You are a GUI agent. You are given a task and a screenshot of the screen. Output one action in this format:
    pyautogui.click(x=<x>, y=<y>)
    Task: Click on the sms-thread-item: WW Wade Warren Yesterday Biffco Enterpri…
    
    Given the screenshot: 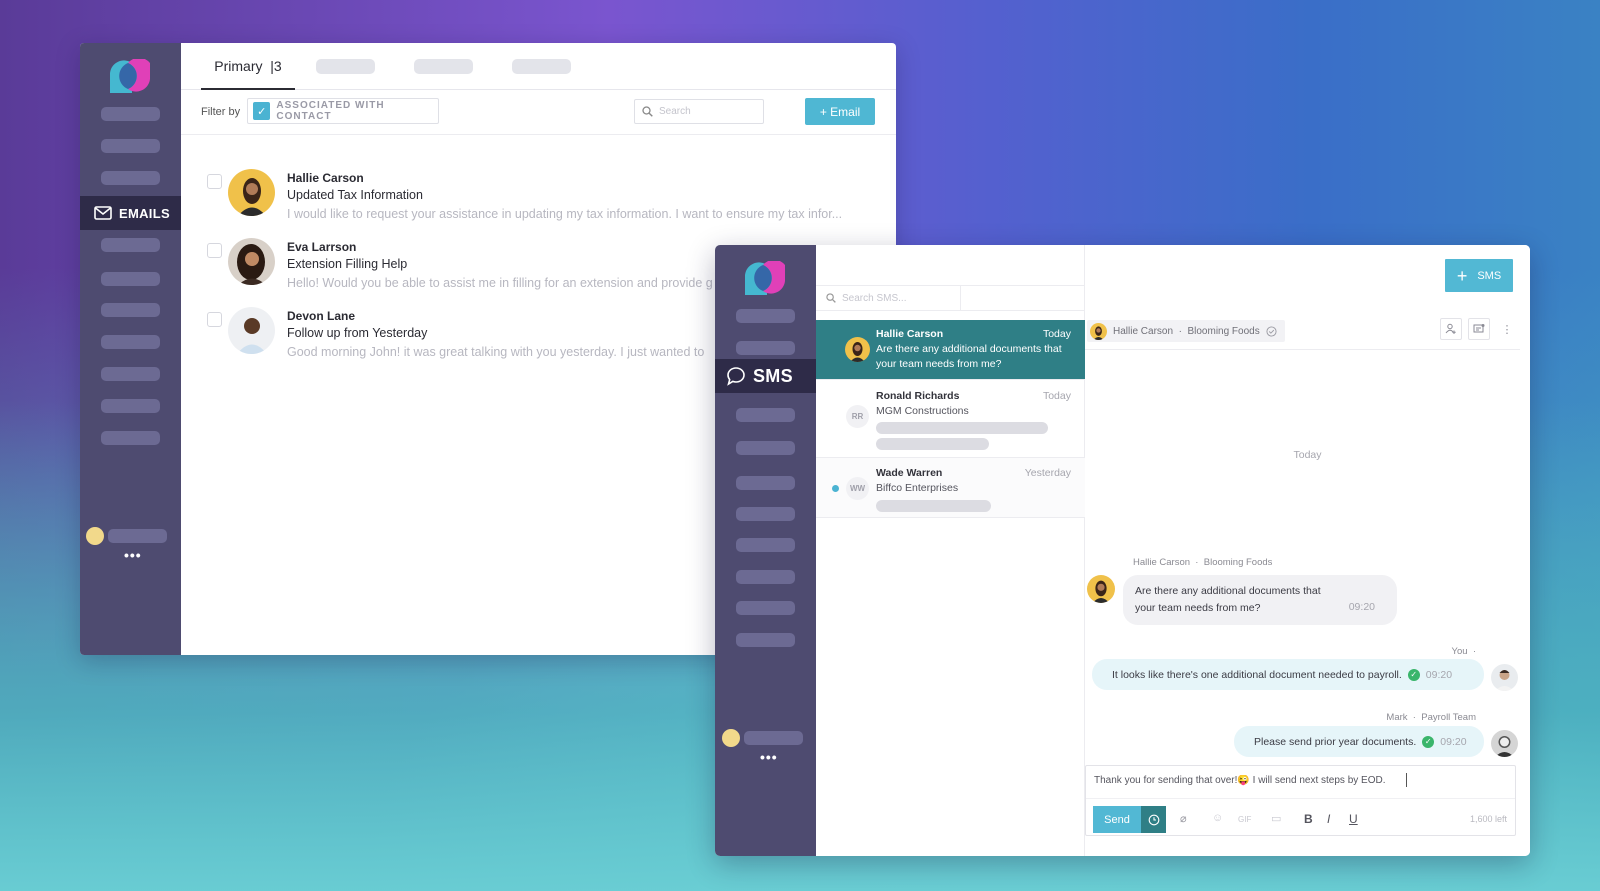 What is the action you would take?
    pyautogui.click(x=950, y=488)
    